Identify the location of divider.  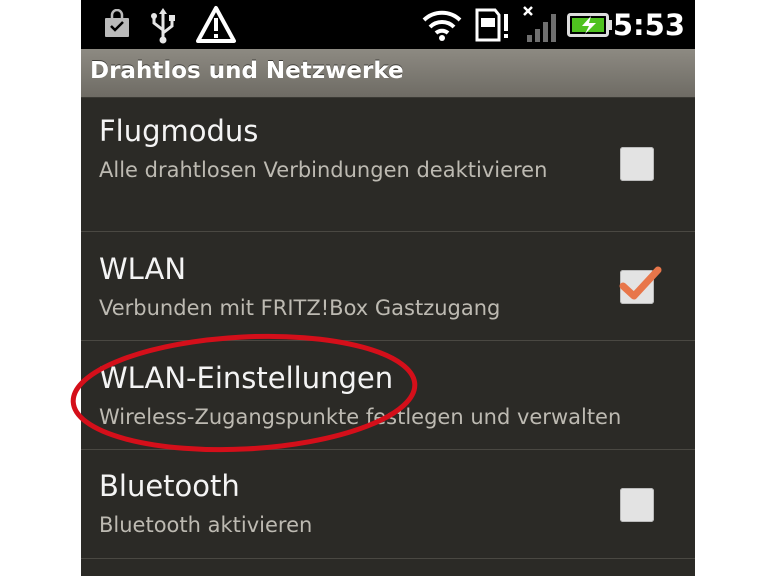
(388, 558).